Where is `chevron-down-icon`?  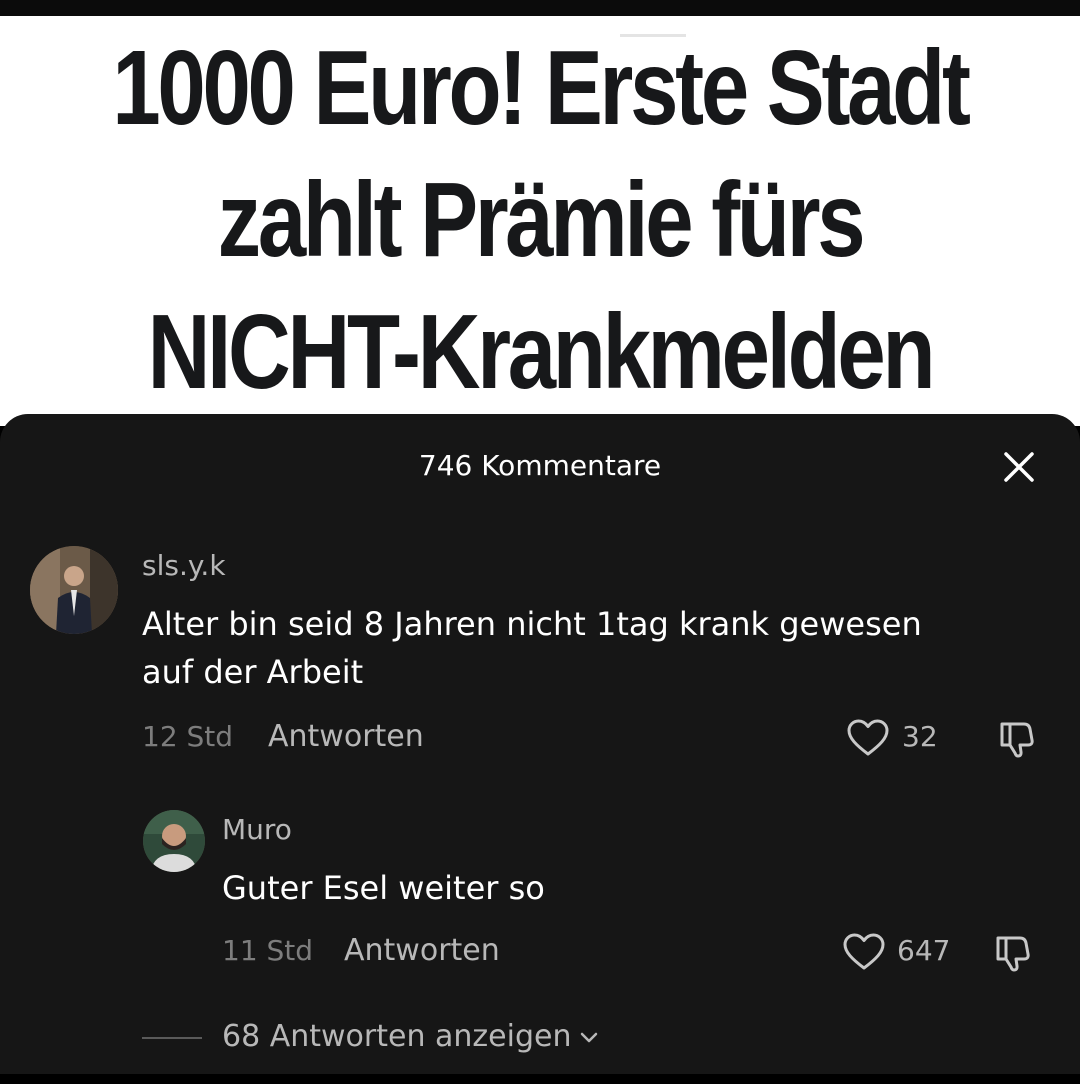
chevron-down-icon is located at coordinates (589, 1038).